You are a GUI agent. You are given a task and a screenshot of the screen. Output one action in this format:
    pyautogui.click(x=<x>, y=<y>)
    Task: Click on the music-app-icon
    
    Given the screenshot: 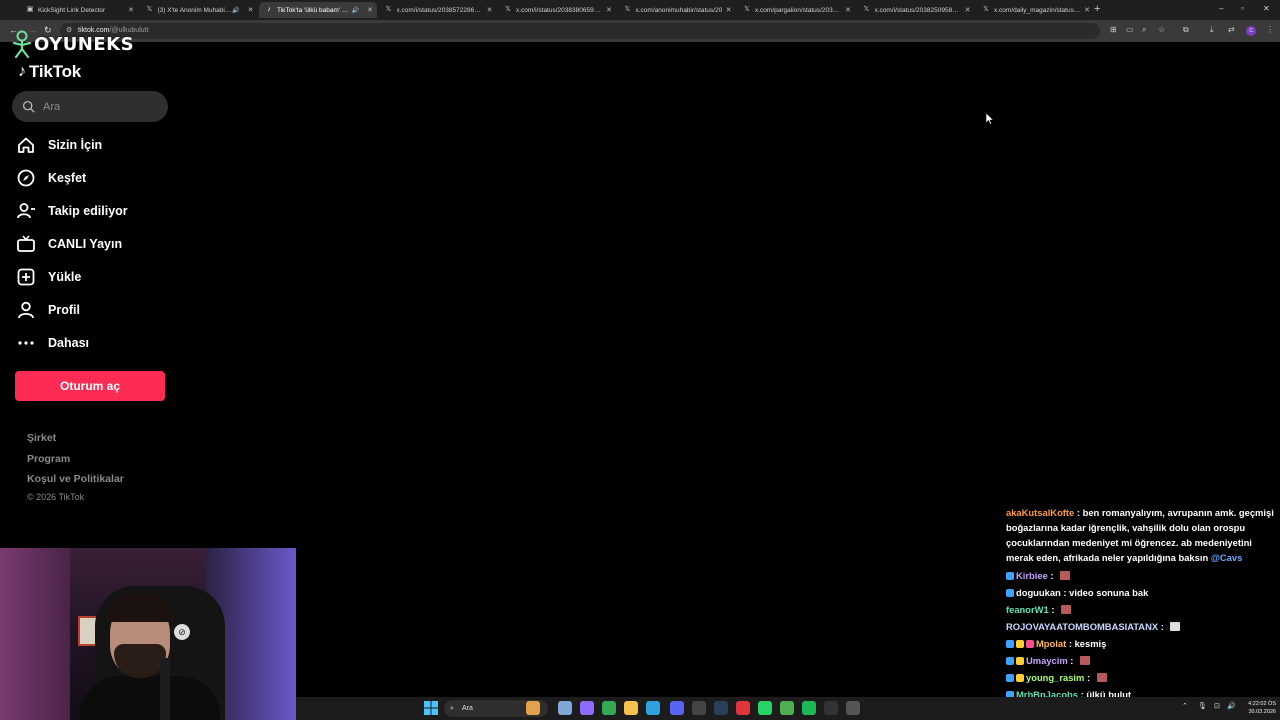 What is the action you would take?
    pyautogui.click(x=743, y=708)
    